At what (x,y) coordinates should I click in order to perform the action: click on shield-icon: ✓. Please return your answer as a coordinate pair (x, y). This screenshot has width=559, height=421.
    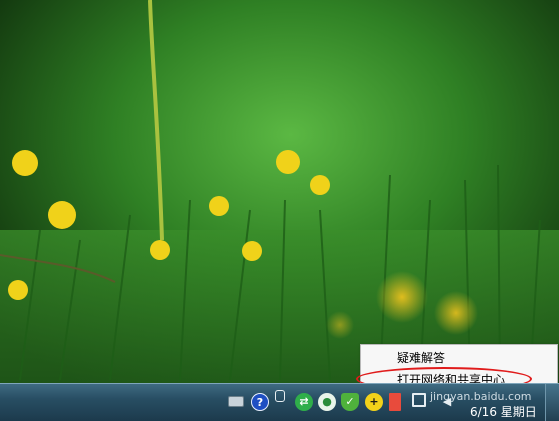
    Looking at the image, I should click on (350, 402).